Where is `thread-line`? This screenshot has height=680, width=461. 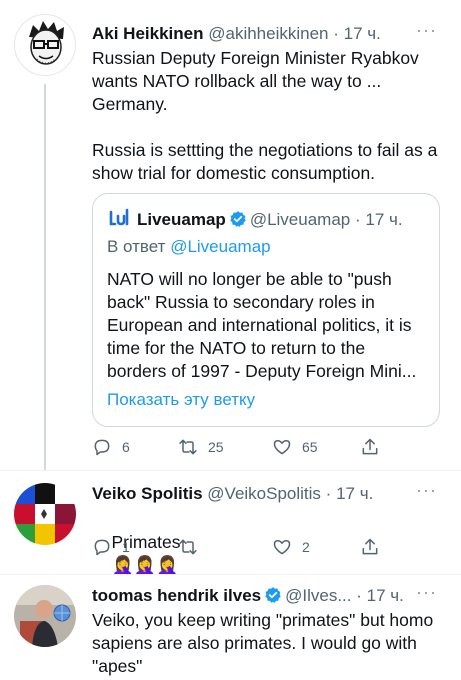 thread-line is located at coordinates (45, 277).